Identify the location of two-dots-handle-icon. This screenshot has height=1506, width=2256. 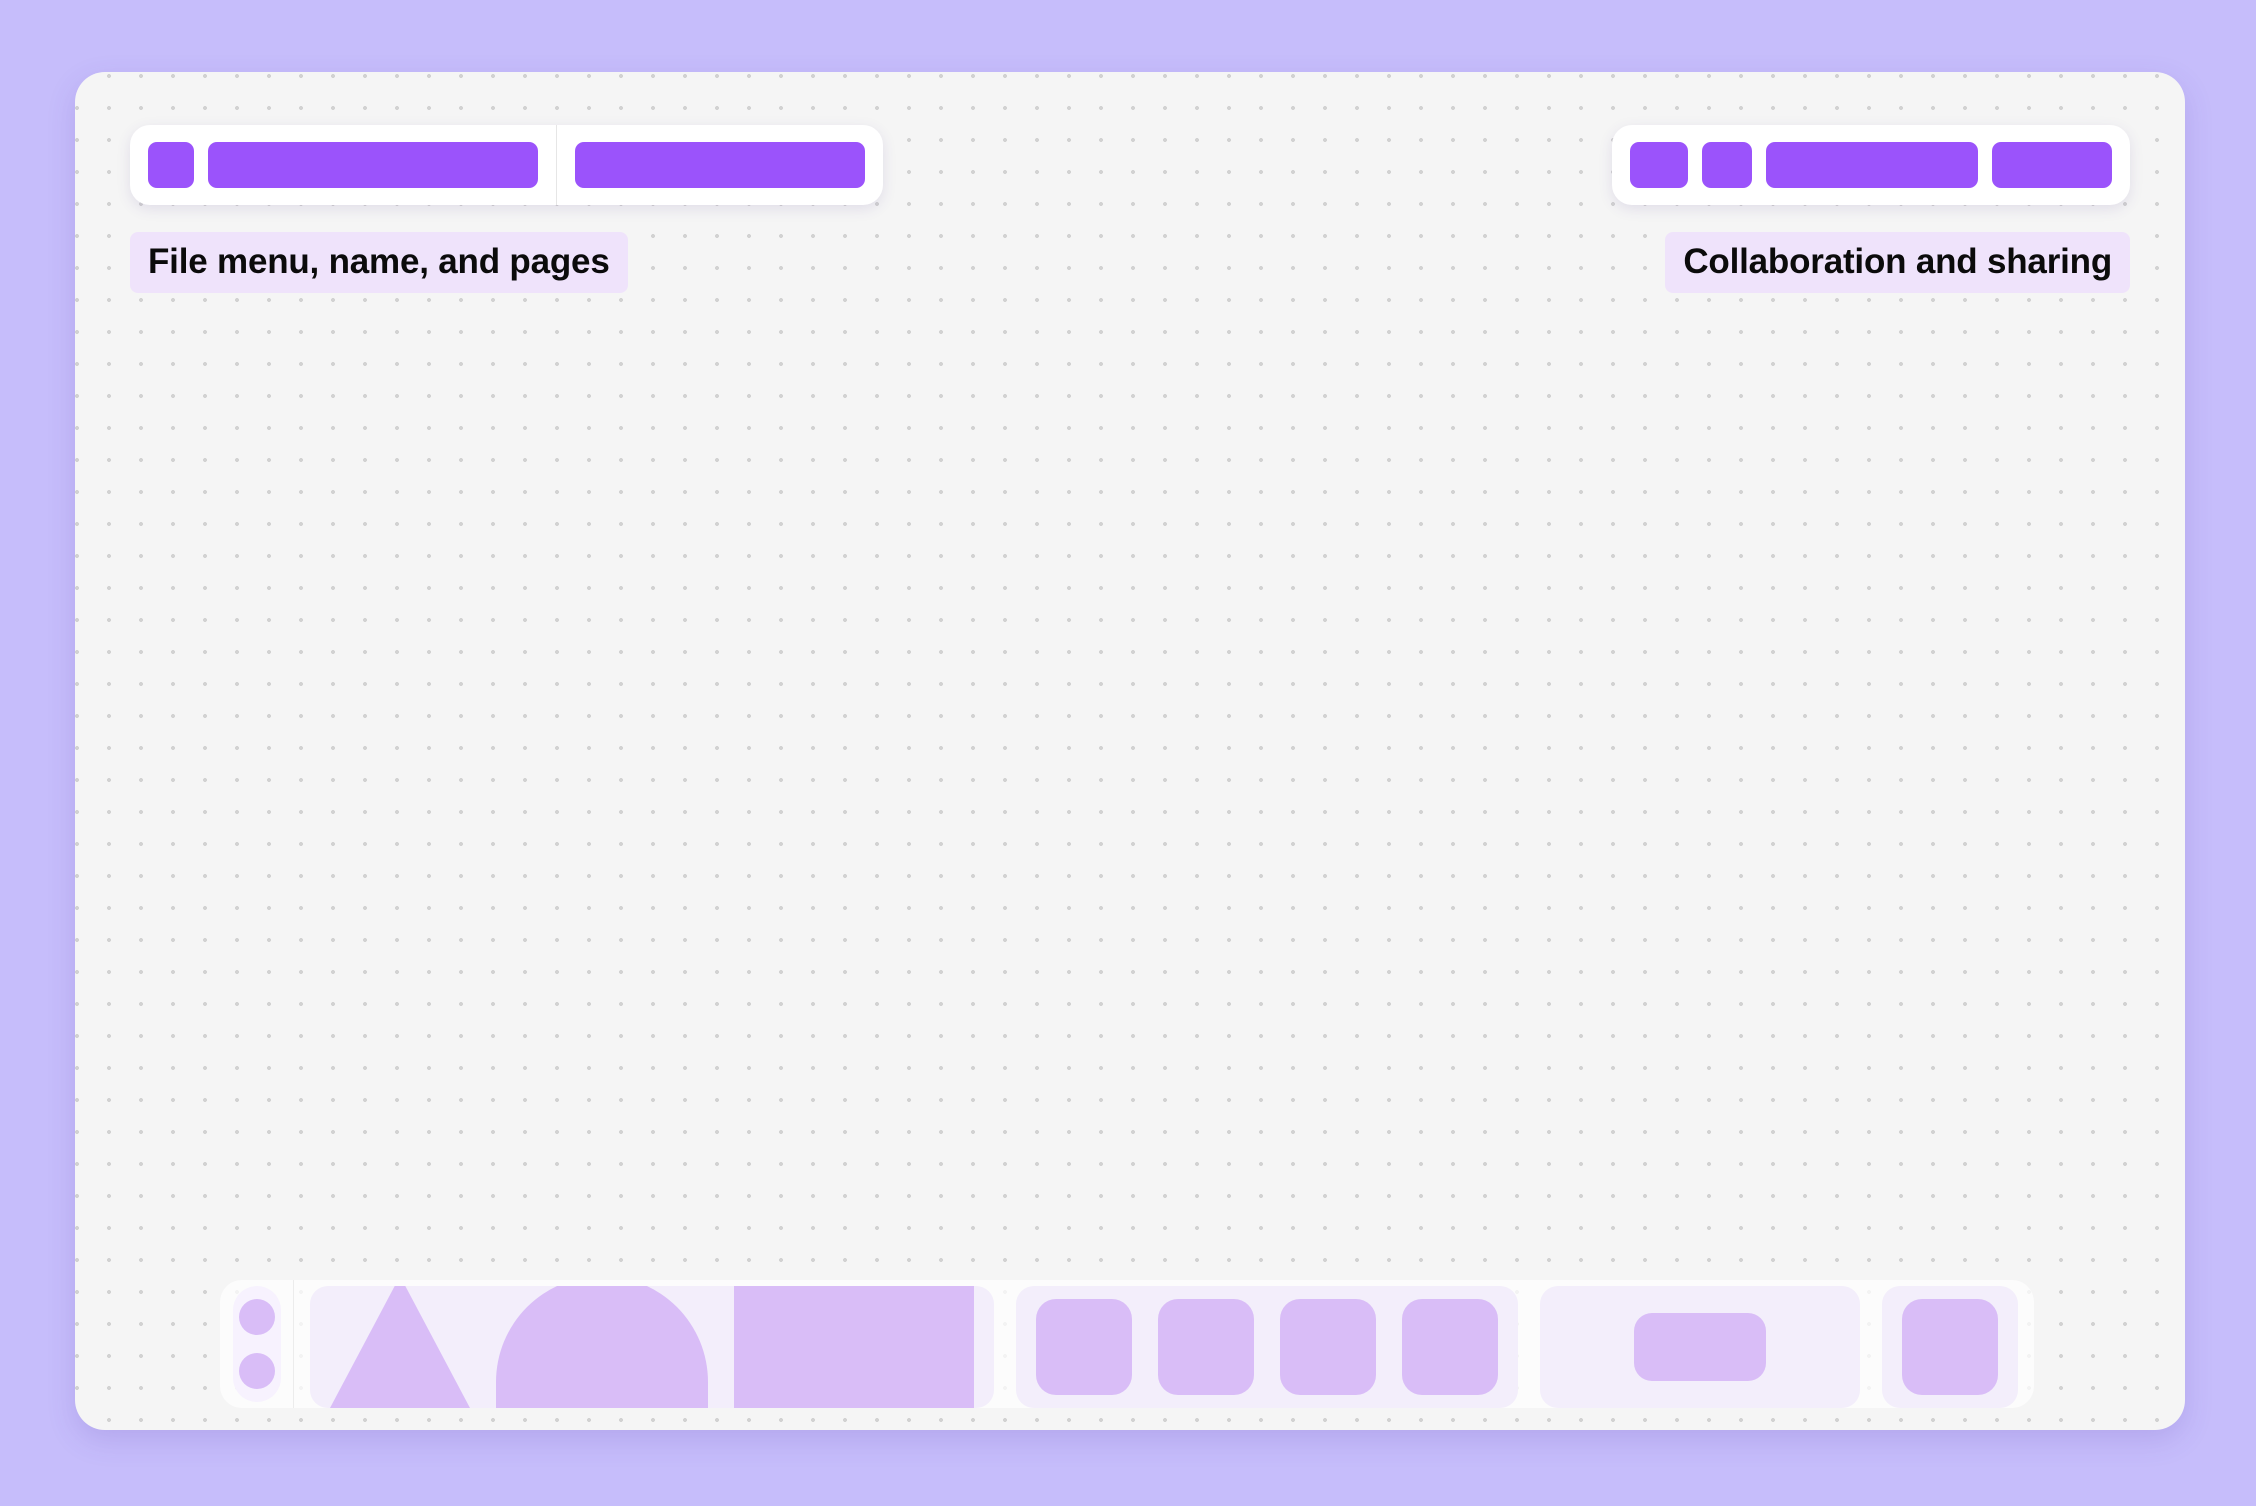
(256, 1344).